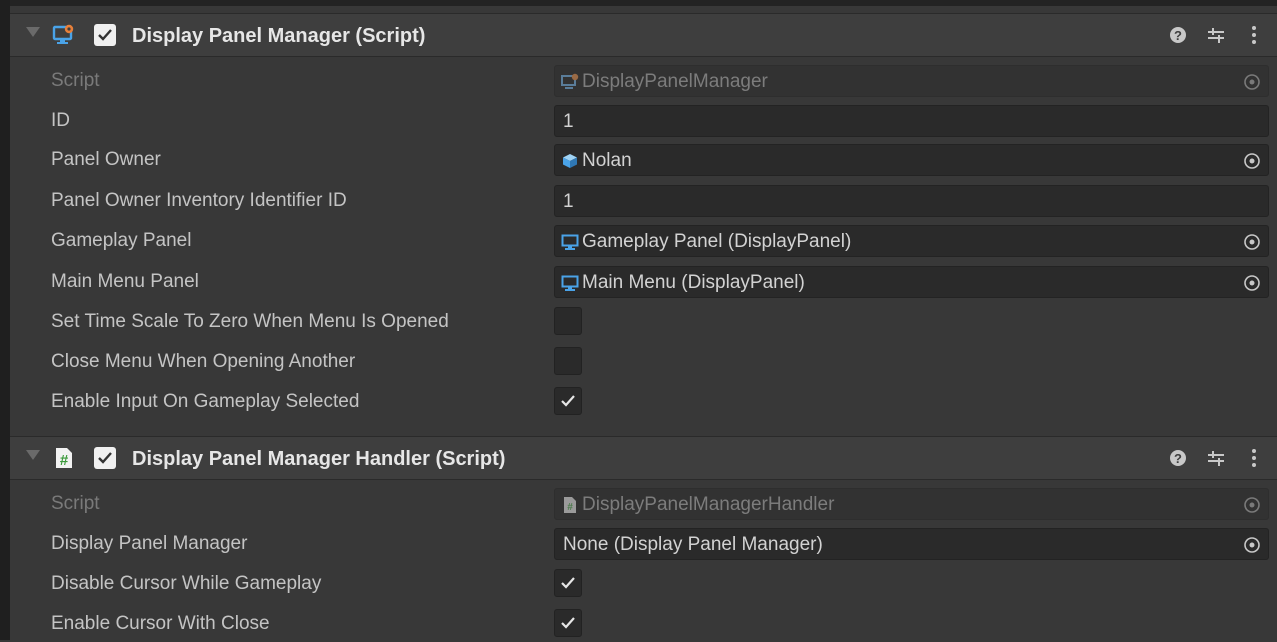  I want to click on enable-cursor-checkbox, so click(568, 623).